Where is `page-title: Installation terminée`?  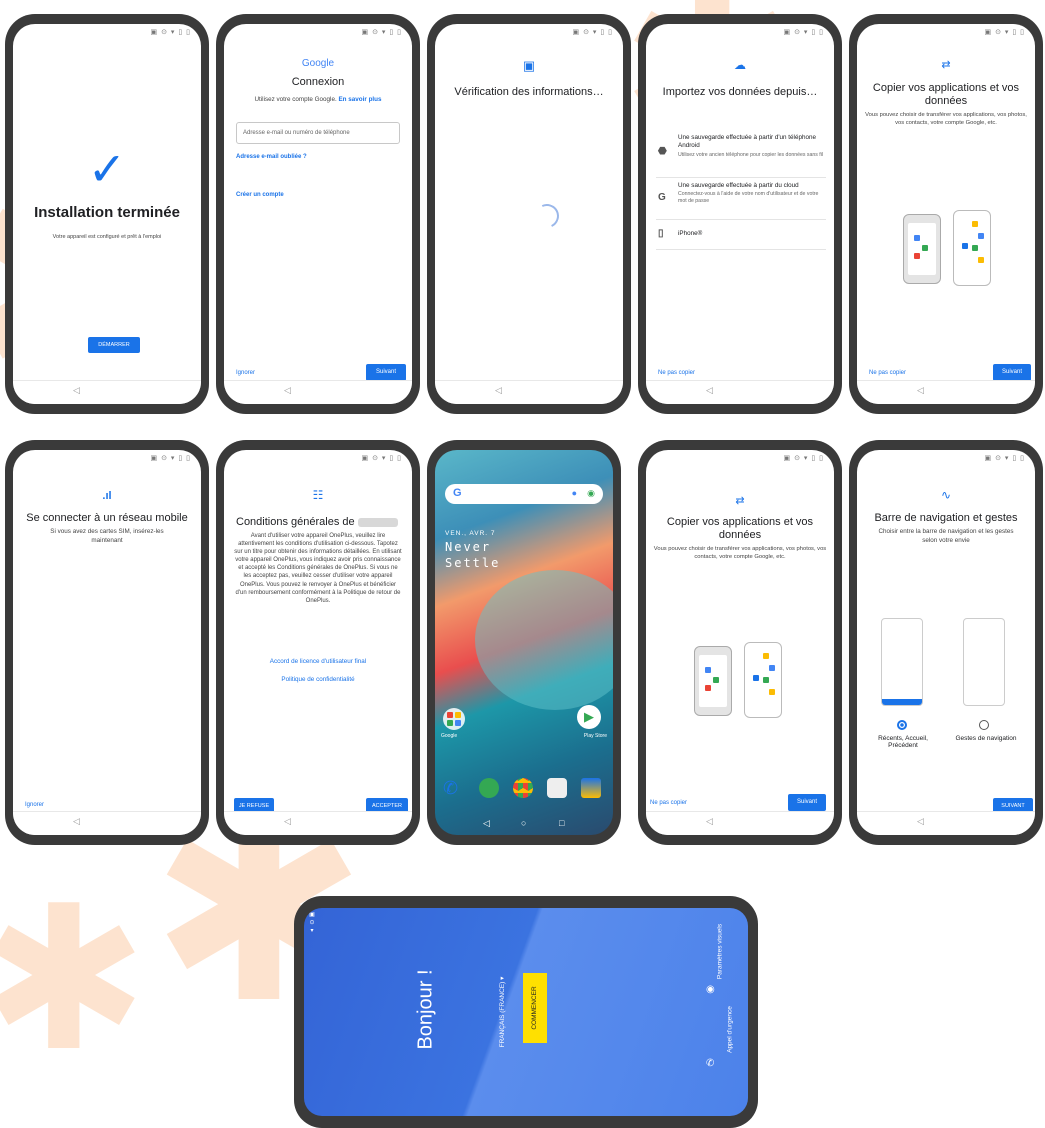 page-title: Installation terminée is located at coordinates (107, 212).